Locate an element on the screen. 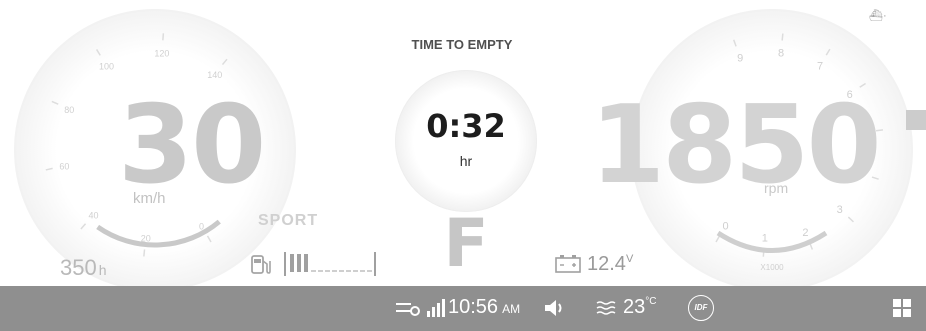 This screenshot has width=926, height=331. water-temperature: 23°C is located at coordinates (639, 307).